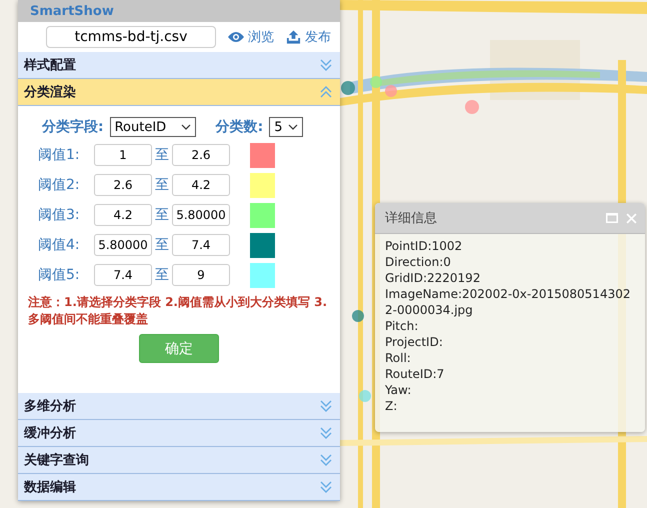  I want to click on threshold-to-field: 5.80000, so click(201, 215).